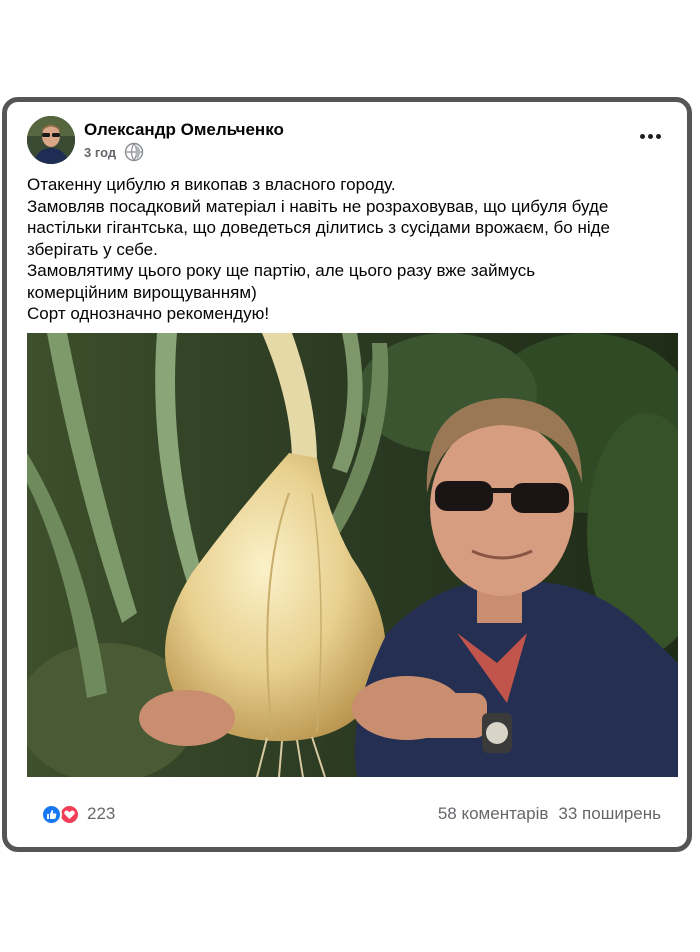 The image size is (700, 952). What do you see at coordinates (549, 814) in the screenshot?
I see `engagement-stats: 58 коментарів 33 поширень` at bounding box center [549, 814].